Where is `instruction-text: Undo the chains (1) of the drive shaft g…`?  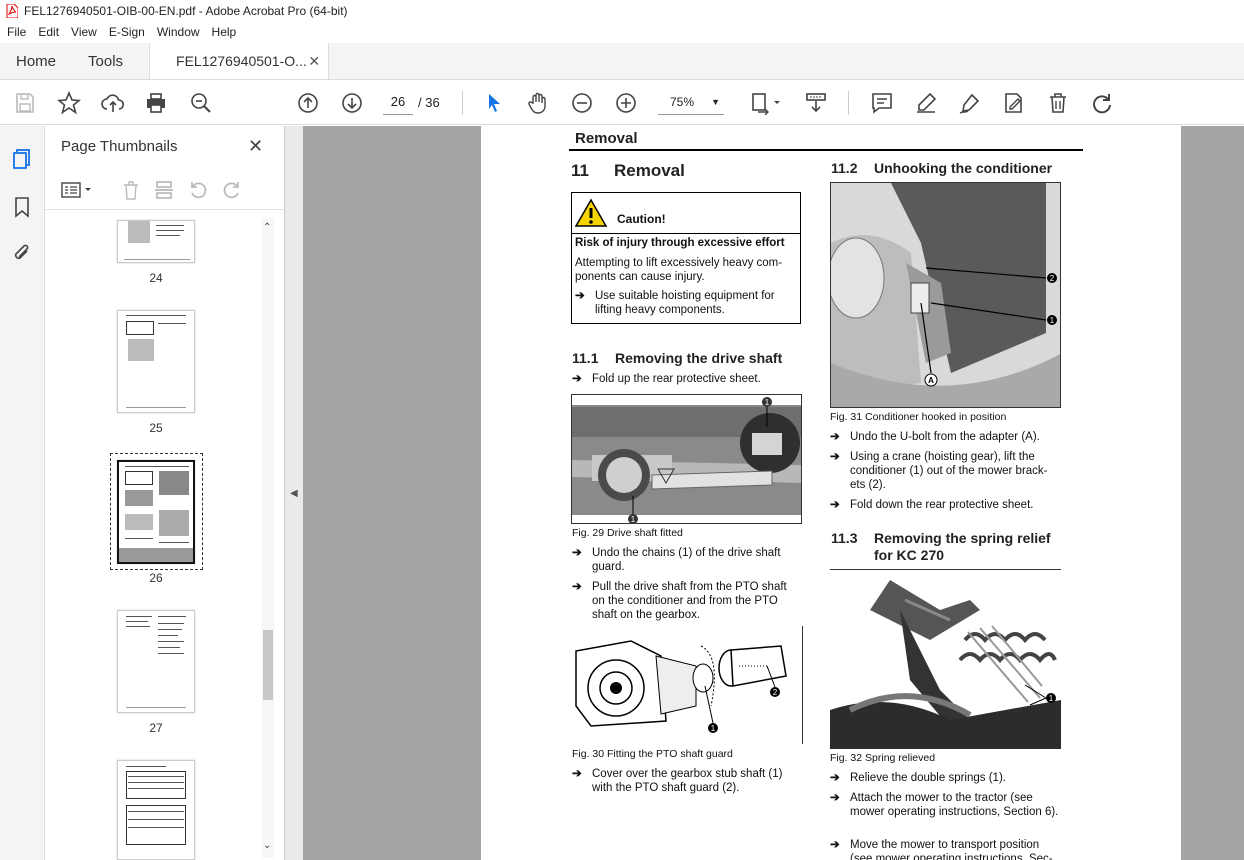 instruction-text: Undo the chains (1) of the drive shaft g… is located at coordinates (686, 560).